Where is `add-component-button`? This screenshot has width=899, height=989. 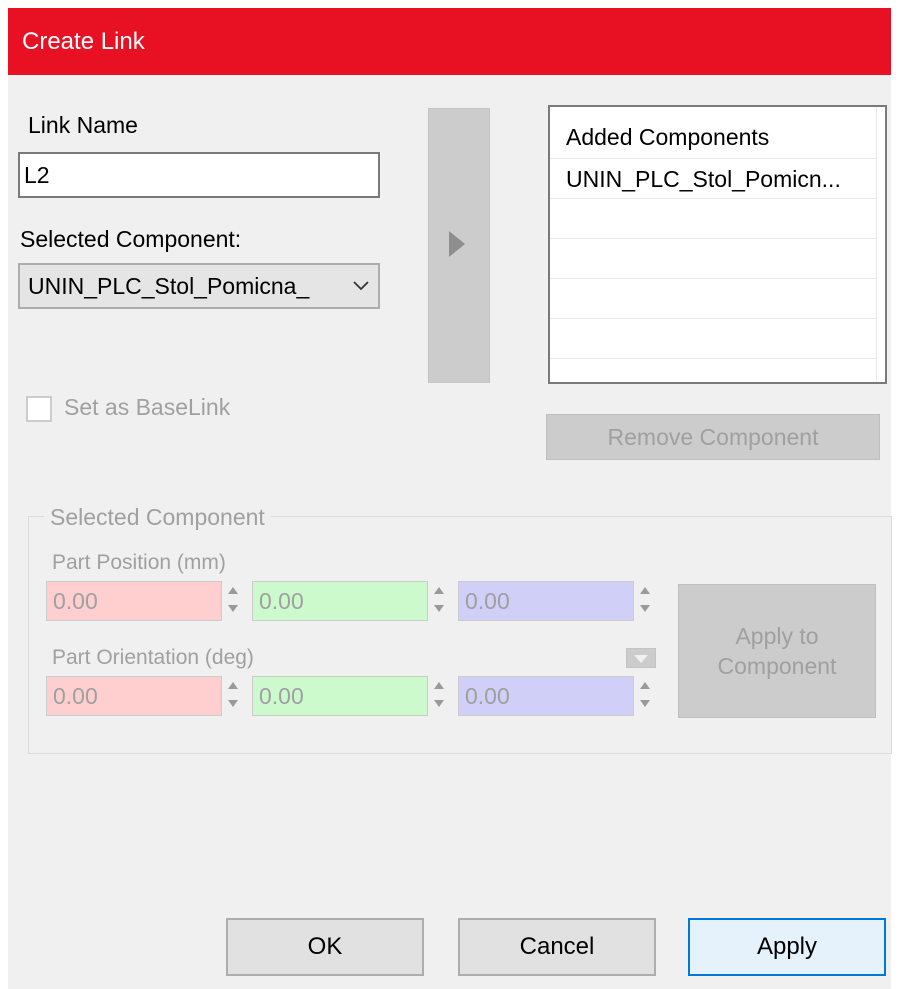
add-component-button is located at coordinates (459, 245).